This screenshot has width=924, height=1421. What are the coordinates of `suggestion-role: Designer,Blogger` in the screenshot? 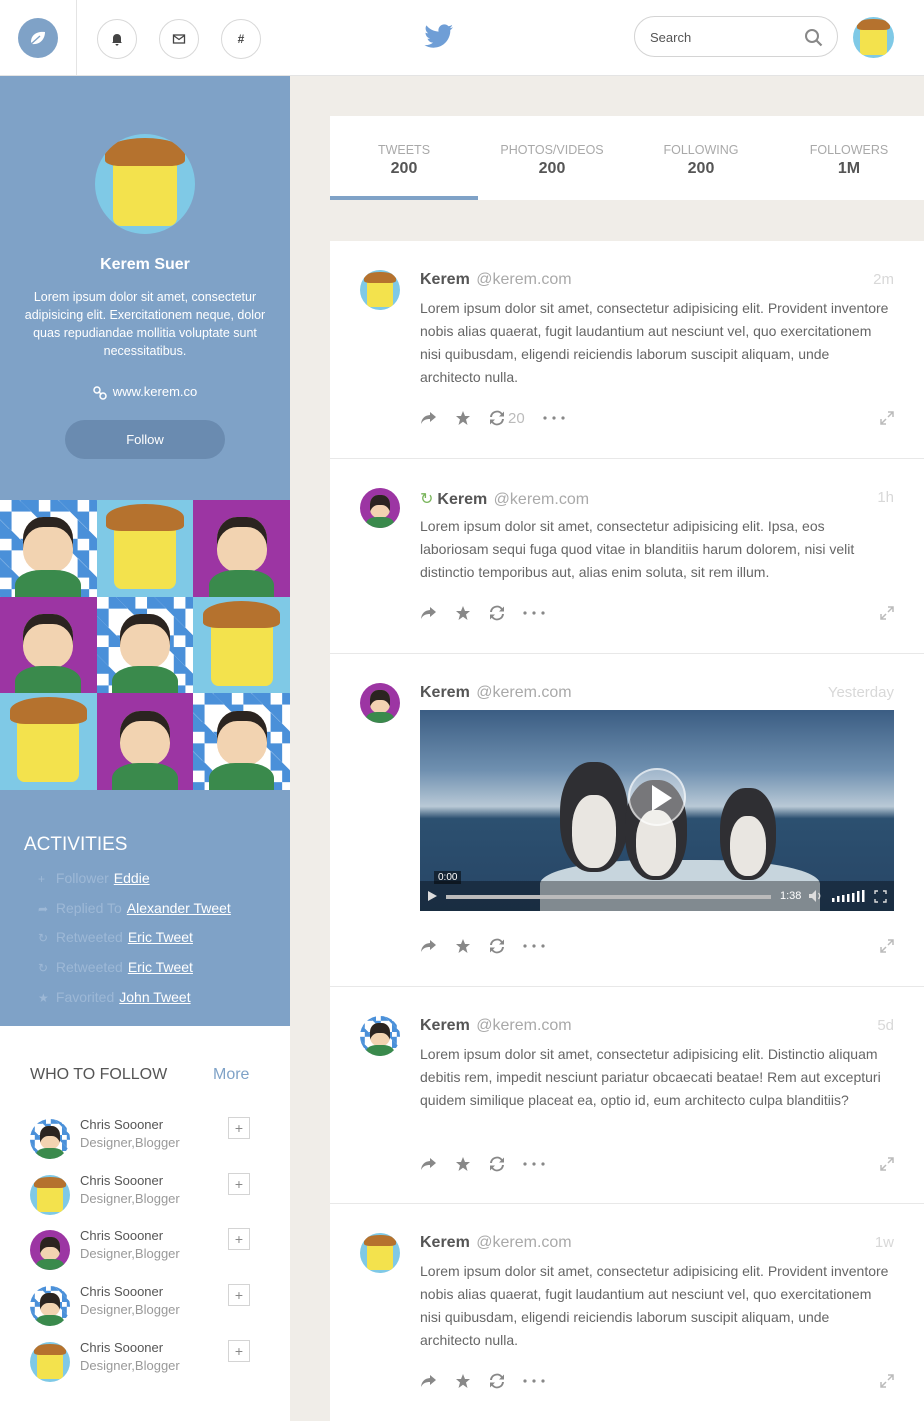 It's located at (130, 1142).